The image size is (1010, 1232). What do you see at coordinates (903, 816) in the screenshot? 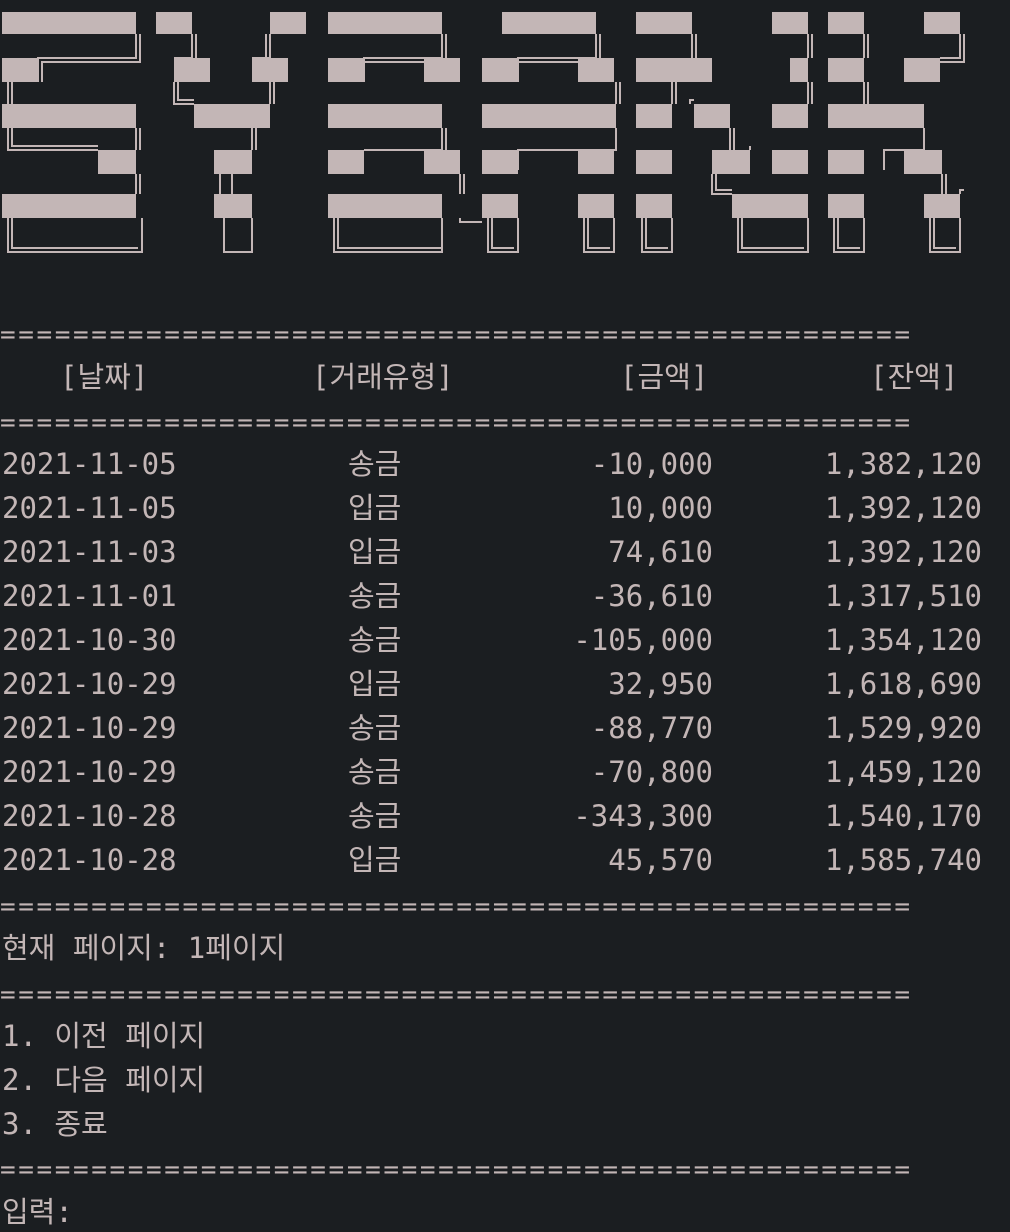
I see `cell-balance: 1,540,170` at bounding box center [903, 816].